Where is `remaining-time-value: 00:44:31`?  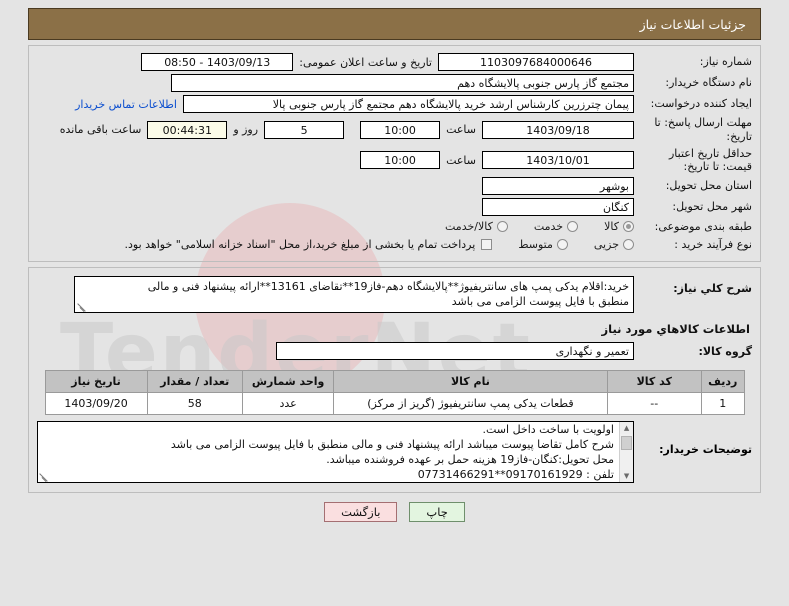 remaining-time-value: 00:44:31 is located at coordinates (187, 129).